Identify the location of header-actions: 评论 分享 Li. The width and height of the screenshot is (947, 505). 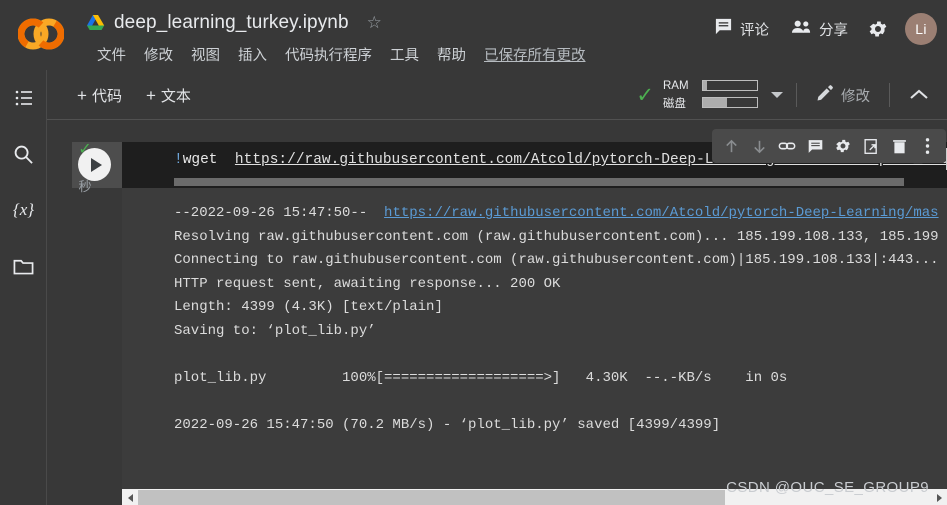
(820, 29).